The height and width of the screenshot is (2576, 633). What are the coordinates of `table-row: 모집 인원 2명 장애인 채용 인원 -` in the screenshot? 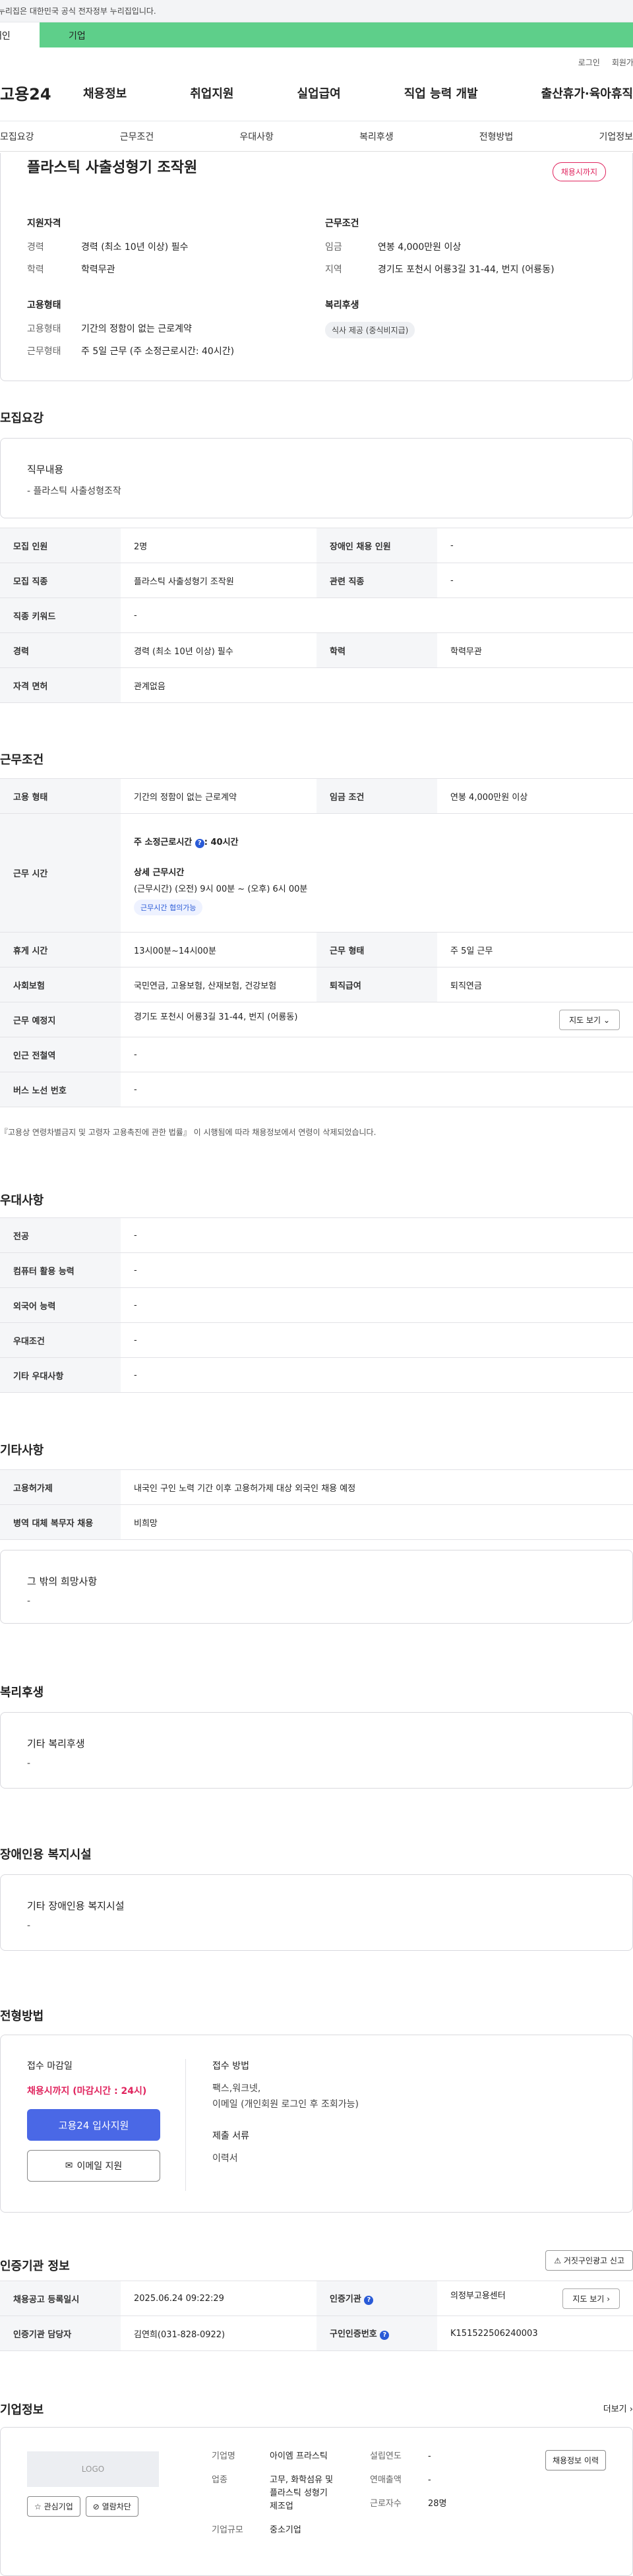 It's located at (316, 545).